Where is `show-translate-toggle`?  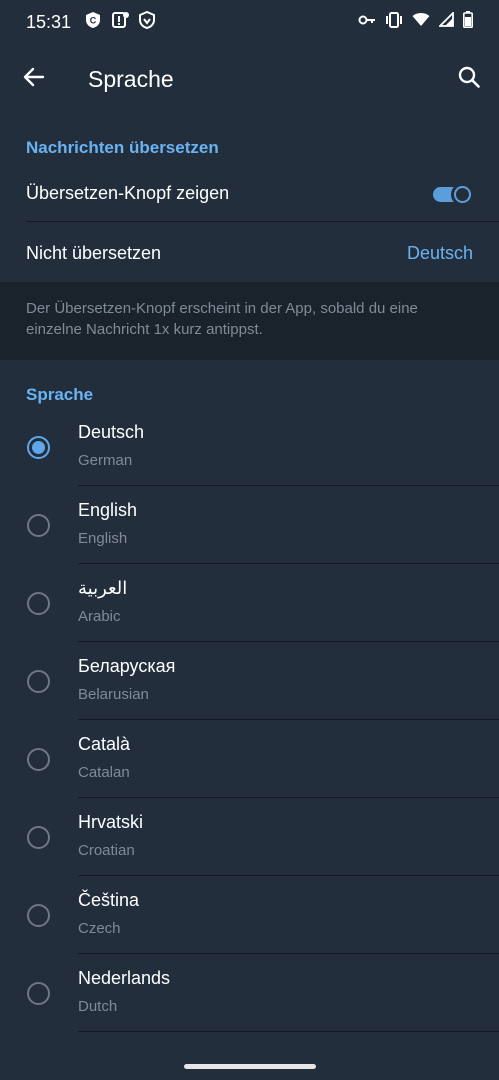
show-translate-toggle is located at coordinates (452, 194).